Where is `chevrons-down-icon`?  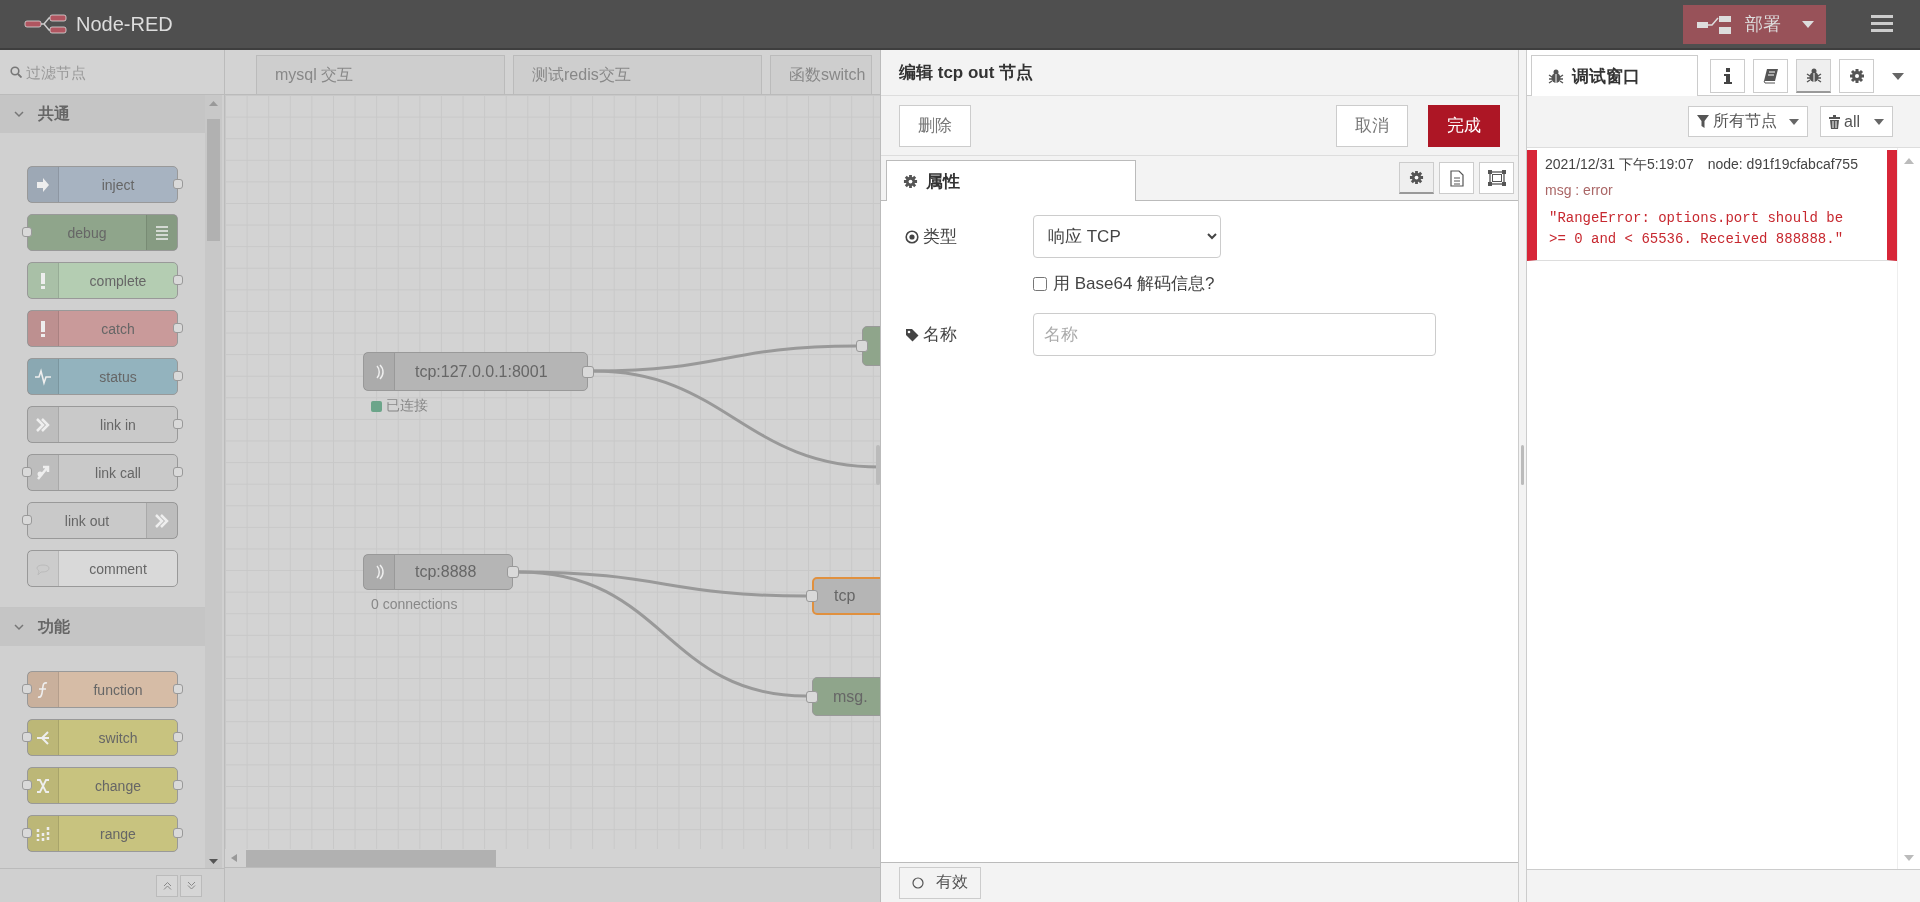 chevrons-down-icon is located at coordinates (191, 885).